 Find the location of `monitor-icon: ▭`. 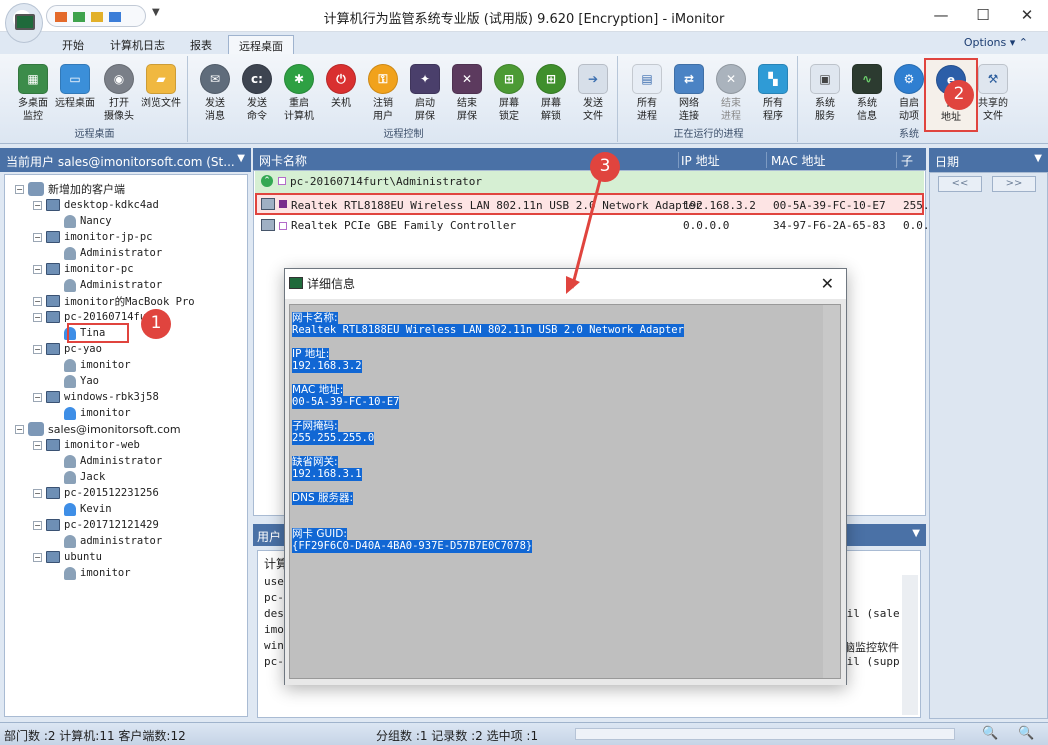

monitor-icon: ▭ is located at coordinates (75, 79).